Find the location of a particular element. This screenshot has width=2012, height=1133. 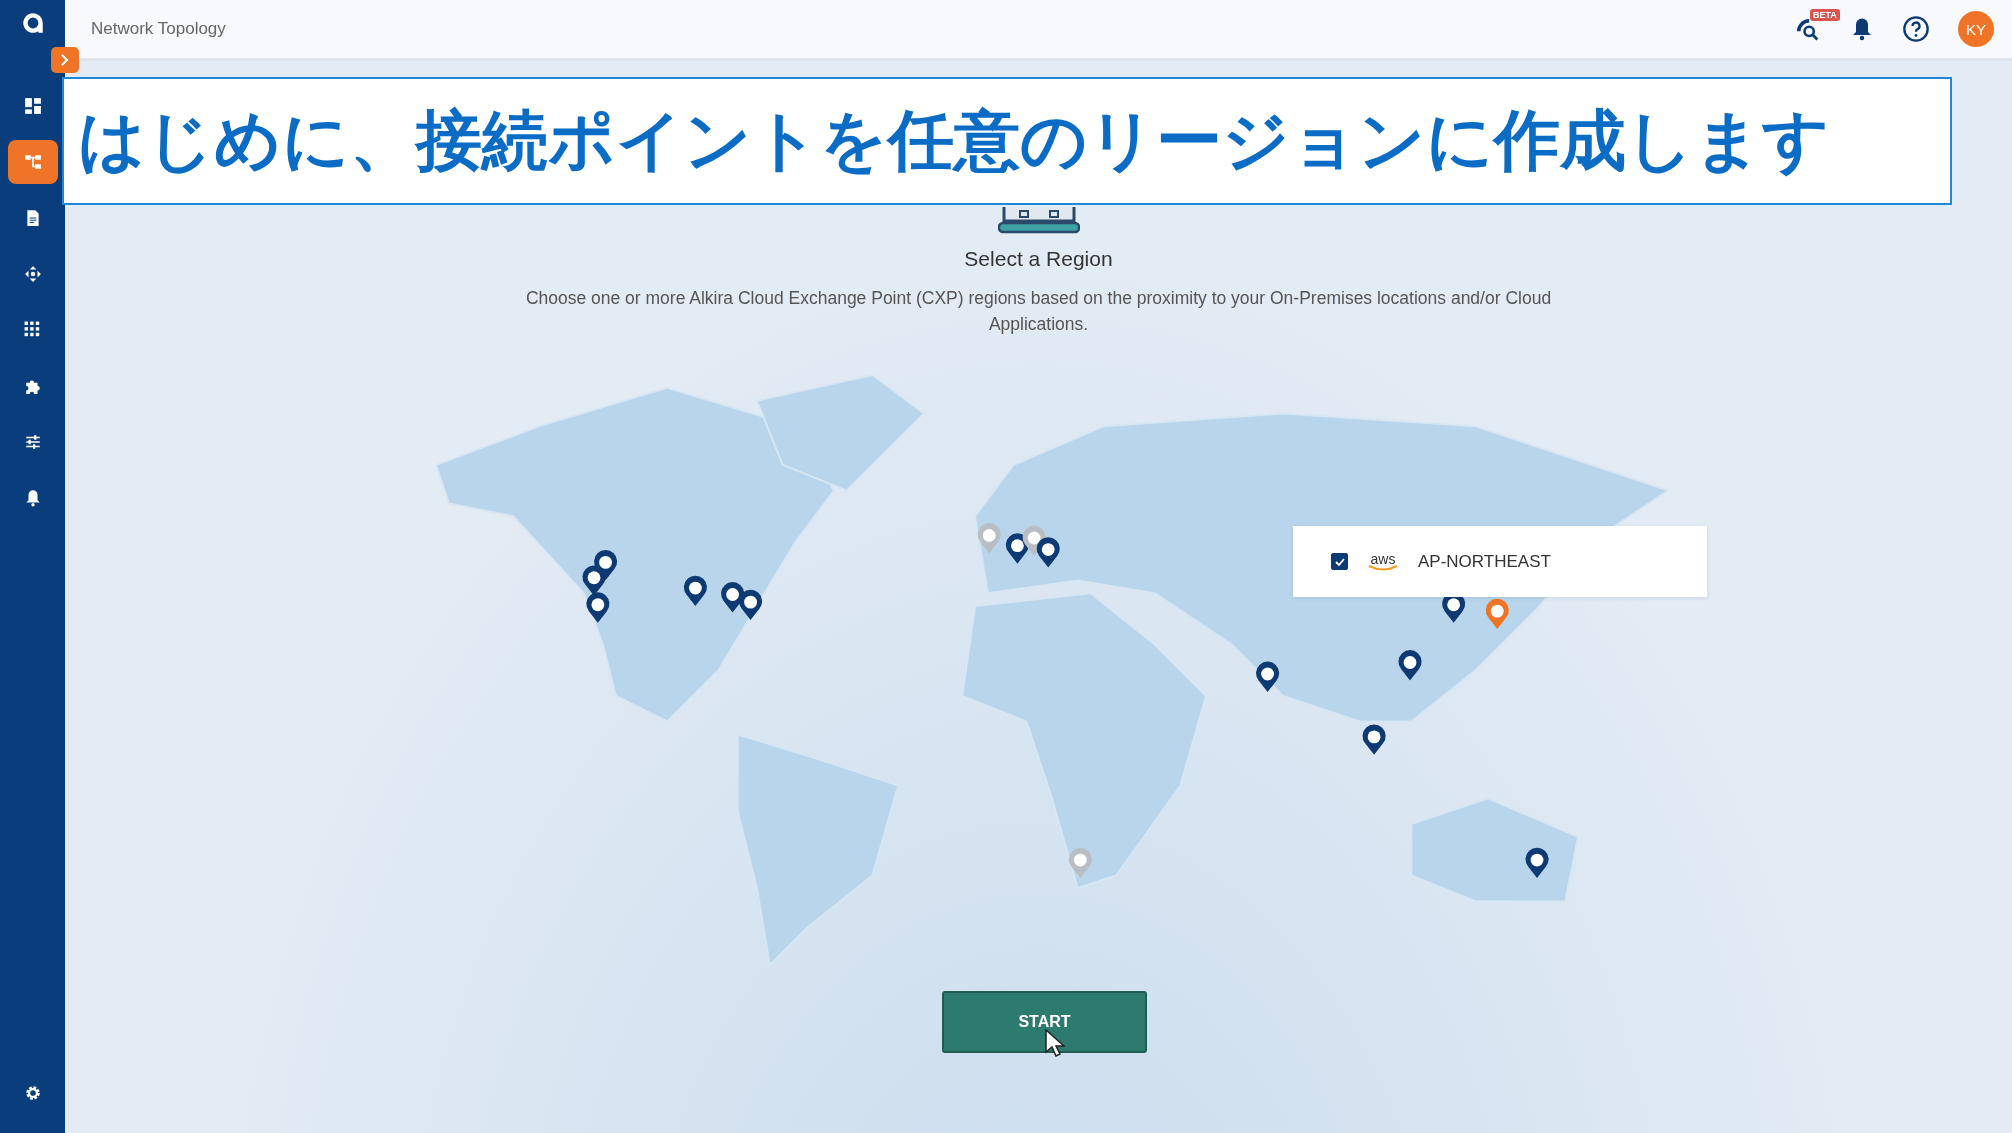

bell-icon is located at coordinates (32, 498).